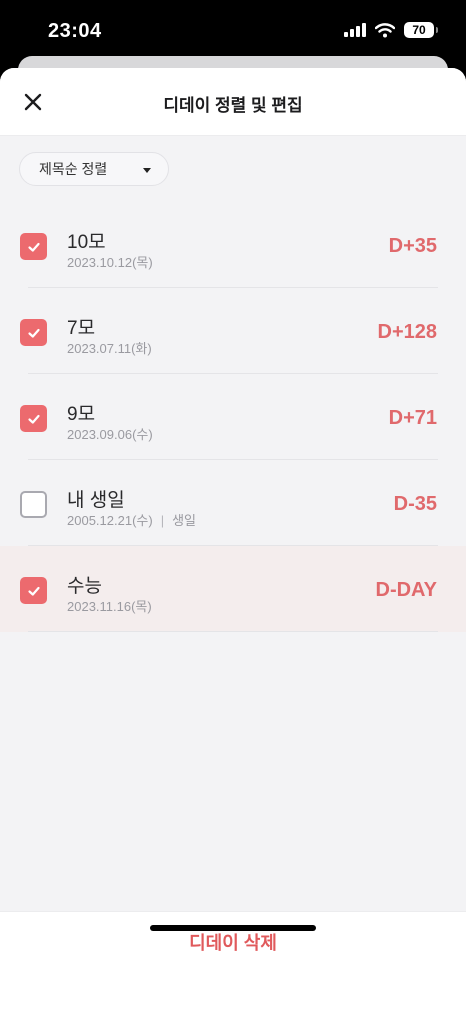  What do you see at coordinates (233, 941) in the screenshot?
I see `delete-dday-button: 디데이 삭제` at bounding box center [233, 941].